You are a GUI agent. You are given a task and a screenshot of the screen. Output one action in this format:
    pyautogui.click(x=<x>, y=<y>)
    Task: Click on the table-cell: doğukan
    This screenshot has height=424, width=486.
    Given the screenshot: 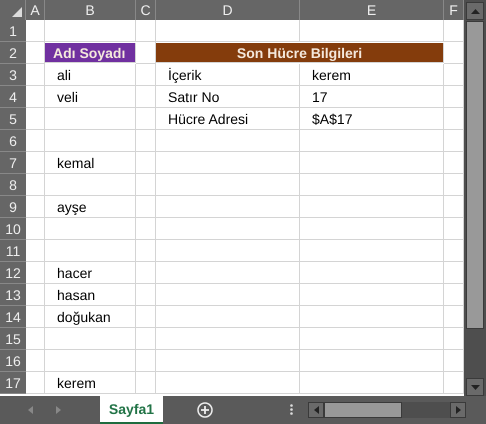 What is the action you would take?
    pyautogui.click(x=90, y=317)
    